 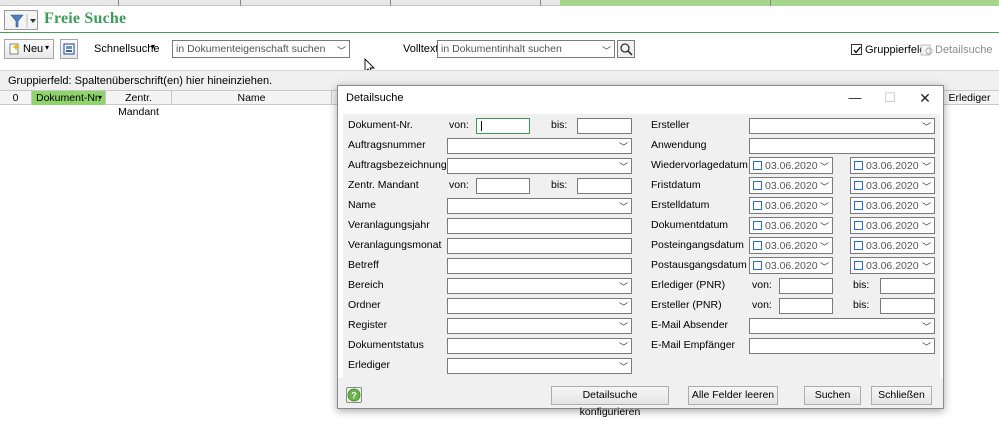 I want to click on document-date-from: 03.06.2020 ﹀, so click(x=791, y=225).